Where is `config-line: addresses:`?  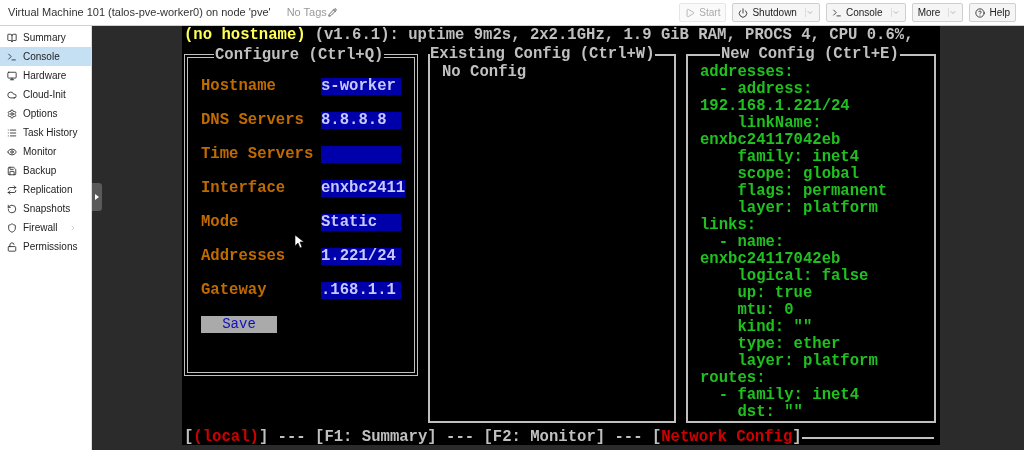 config-line: addresses: is located at coordinates (747, 72).